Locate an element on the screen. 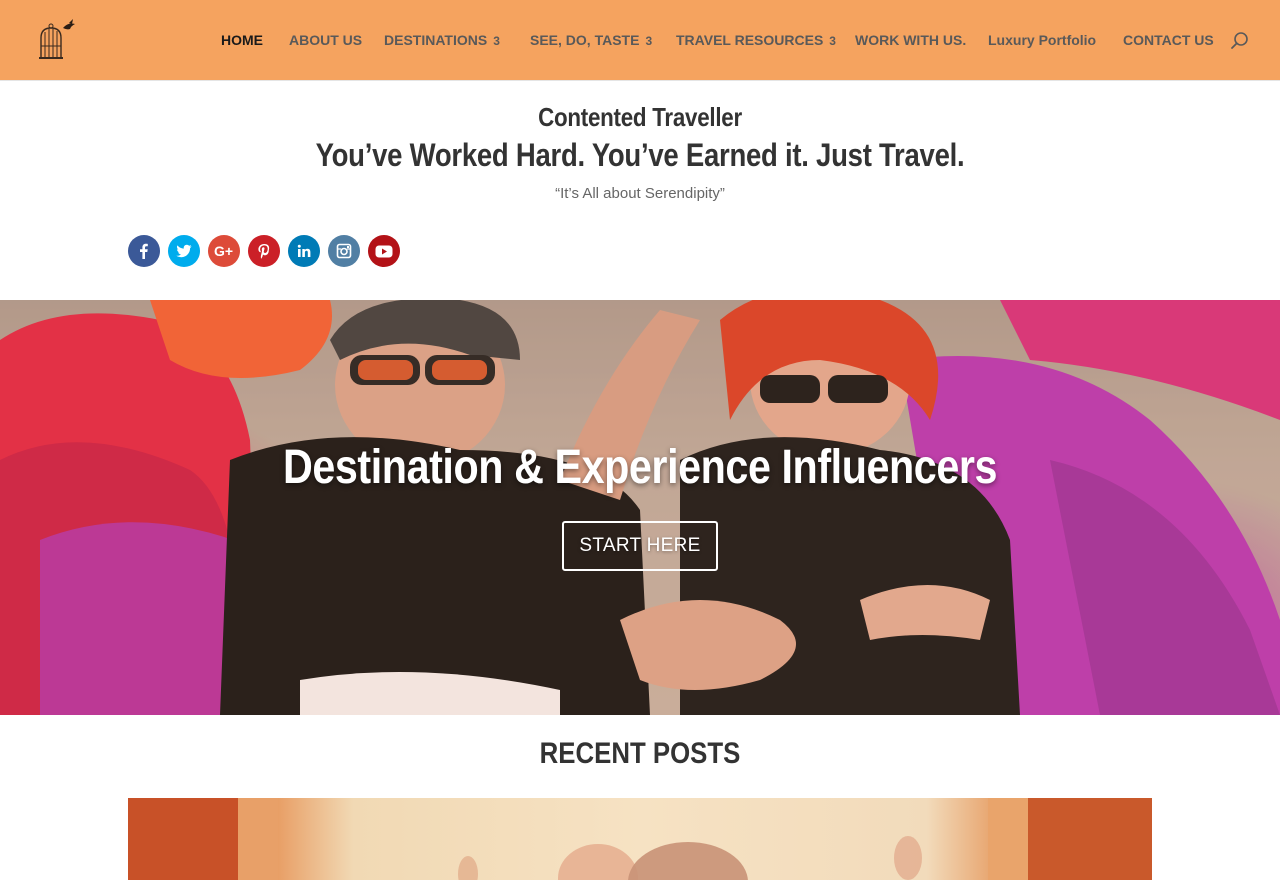  start-here-button: START HERE is located at coordinates (640, 546).